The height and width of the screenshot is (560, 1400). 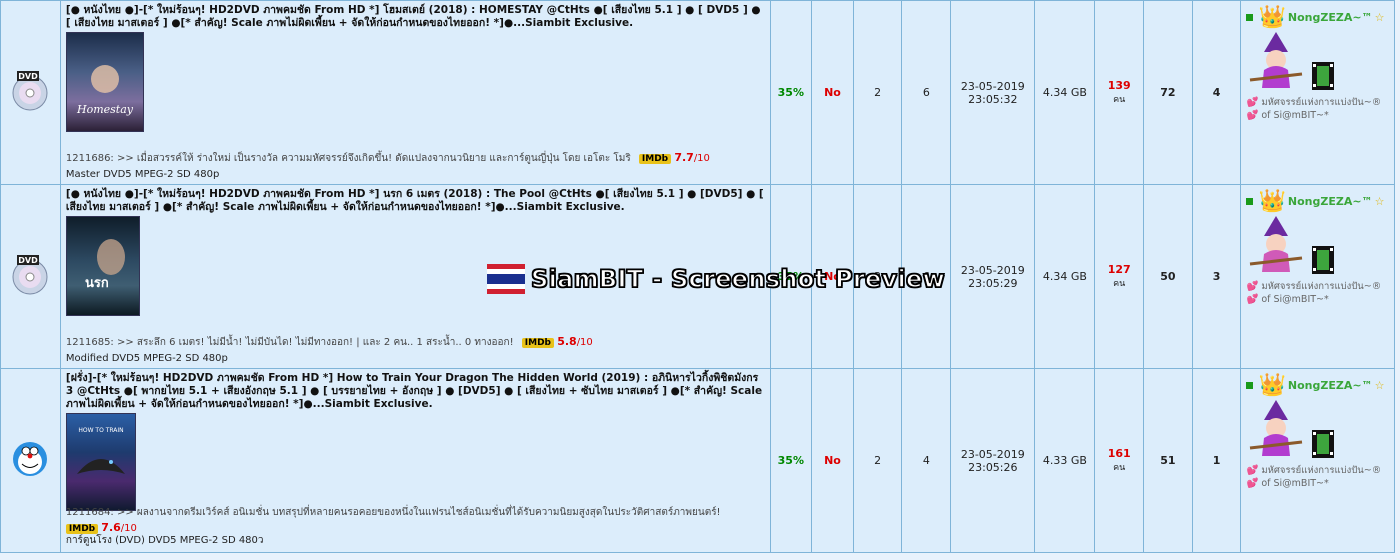 What do you see at coordinates (146, 358) in the screenshot?
I see `torrent-tags: Modified DVD5 MPEG-2 SD 480p` at bounding box center [146, 358].